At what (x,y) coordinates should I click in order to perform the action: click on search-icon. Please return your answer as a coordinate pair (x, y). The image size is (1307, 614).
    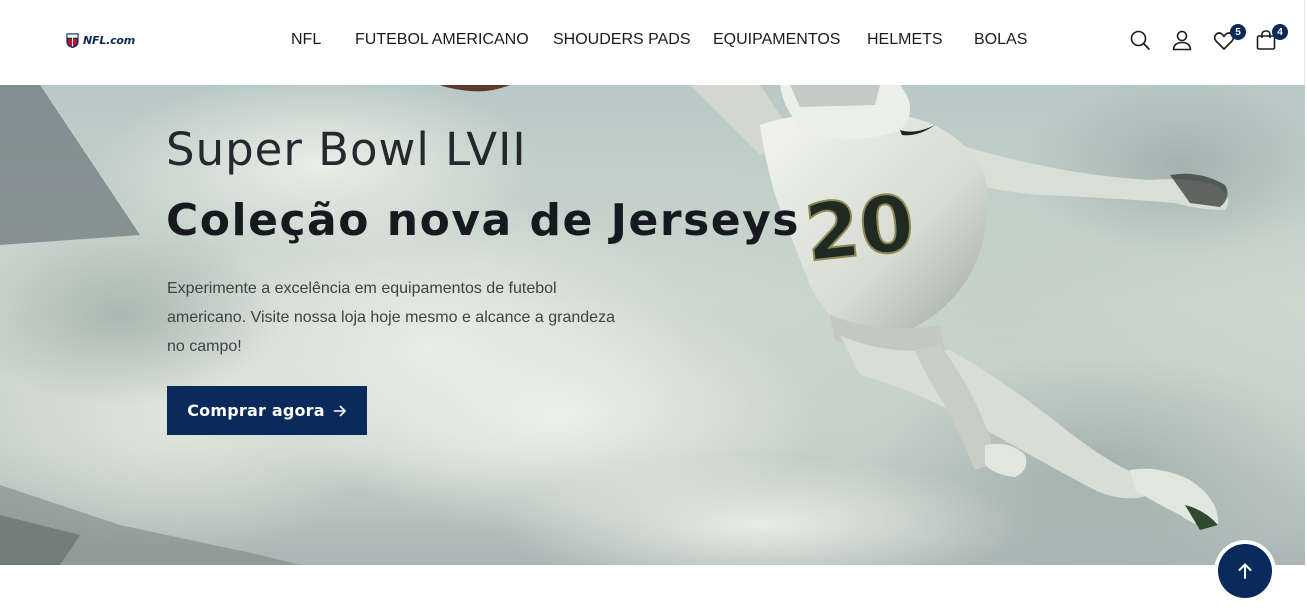
    Looking at the image, I should click on (1140, 40).